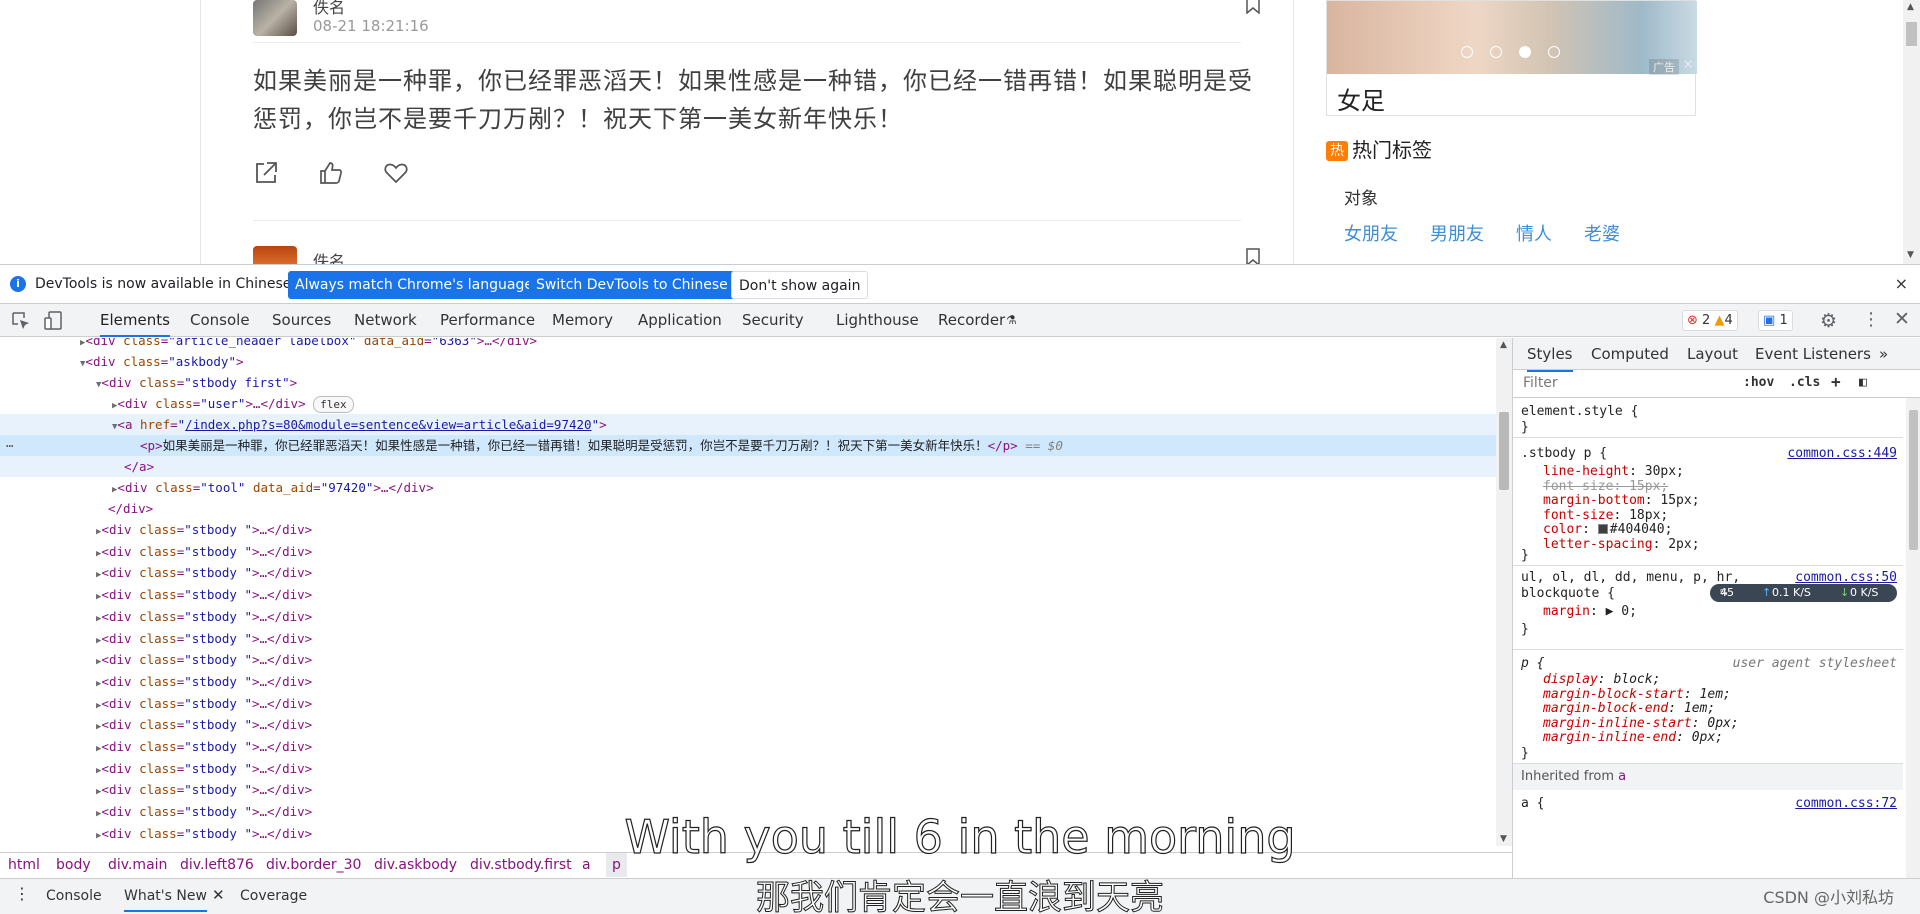 The width and height of the screenshot is (1920, 914). What do you see at coordinates (1758, 382) in the screenshot?
I see `hover-state-toggle: :hov` at bounding box center [1758, 382].